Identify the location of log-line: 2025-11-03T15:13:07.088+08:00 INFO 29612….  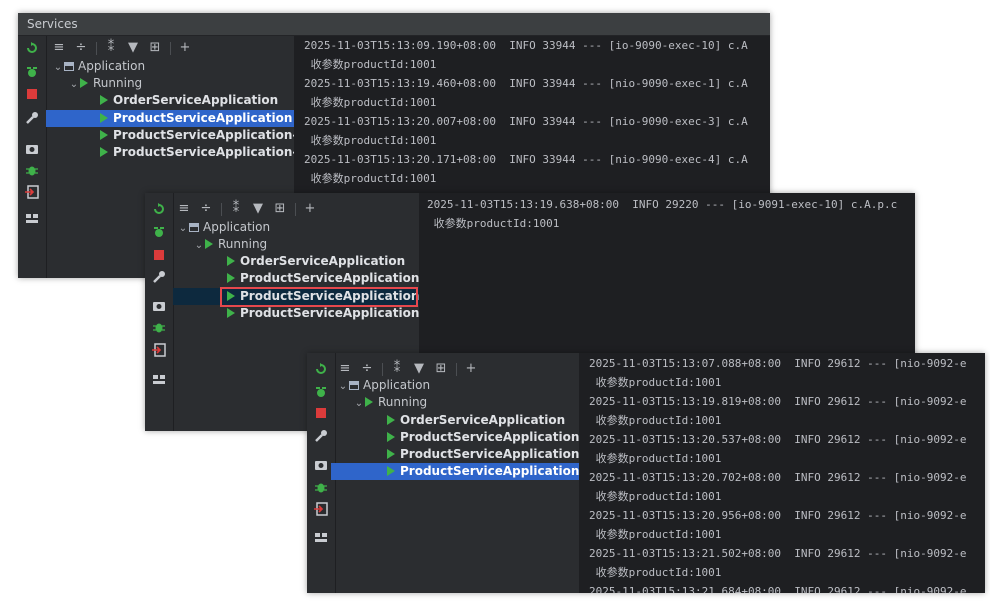
(778, 363).